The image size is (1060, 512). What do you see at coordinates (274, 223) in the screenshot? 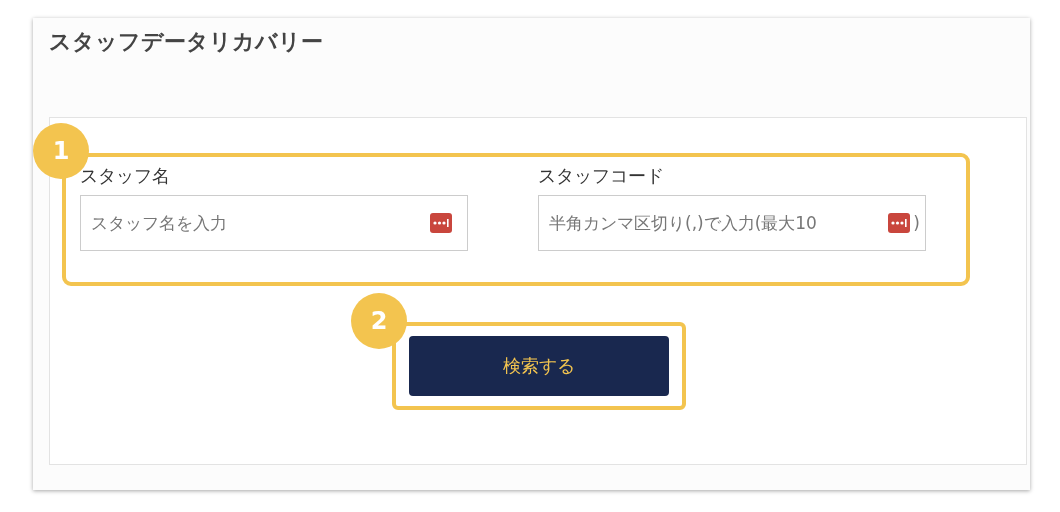
I see `input-field: スタッフ名を入力` at bounding box center [274, 223].